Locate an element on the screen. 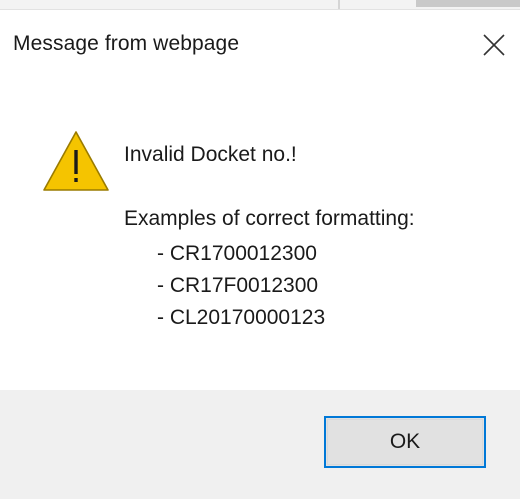 This screenshot has width=520, height=499. close-button is located at coordinates (494, 46).